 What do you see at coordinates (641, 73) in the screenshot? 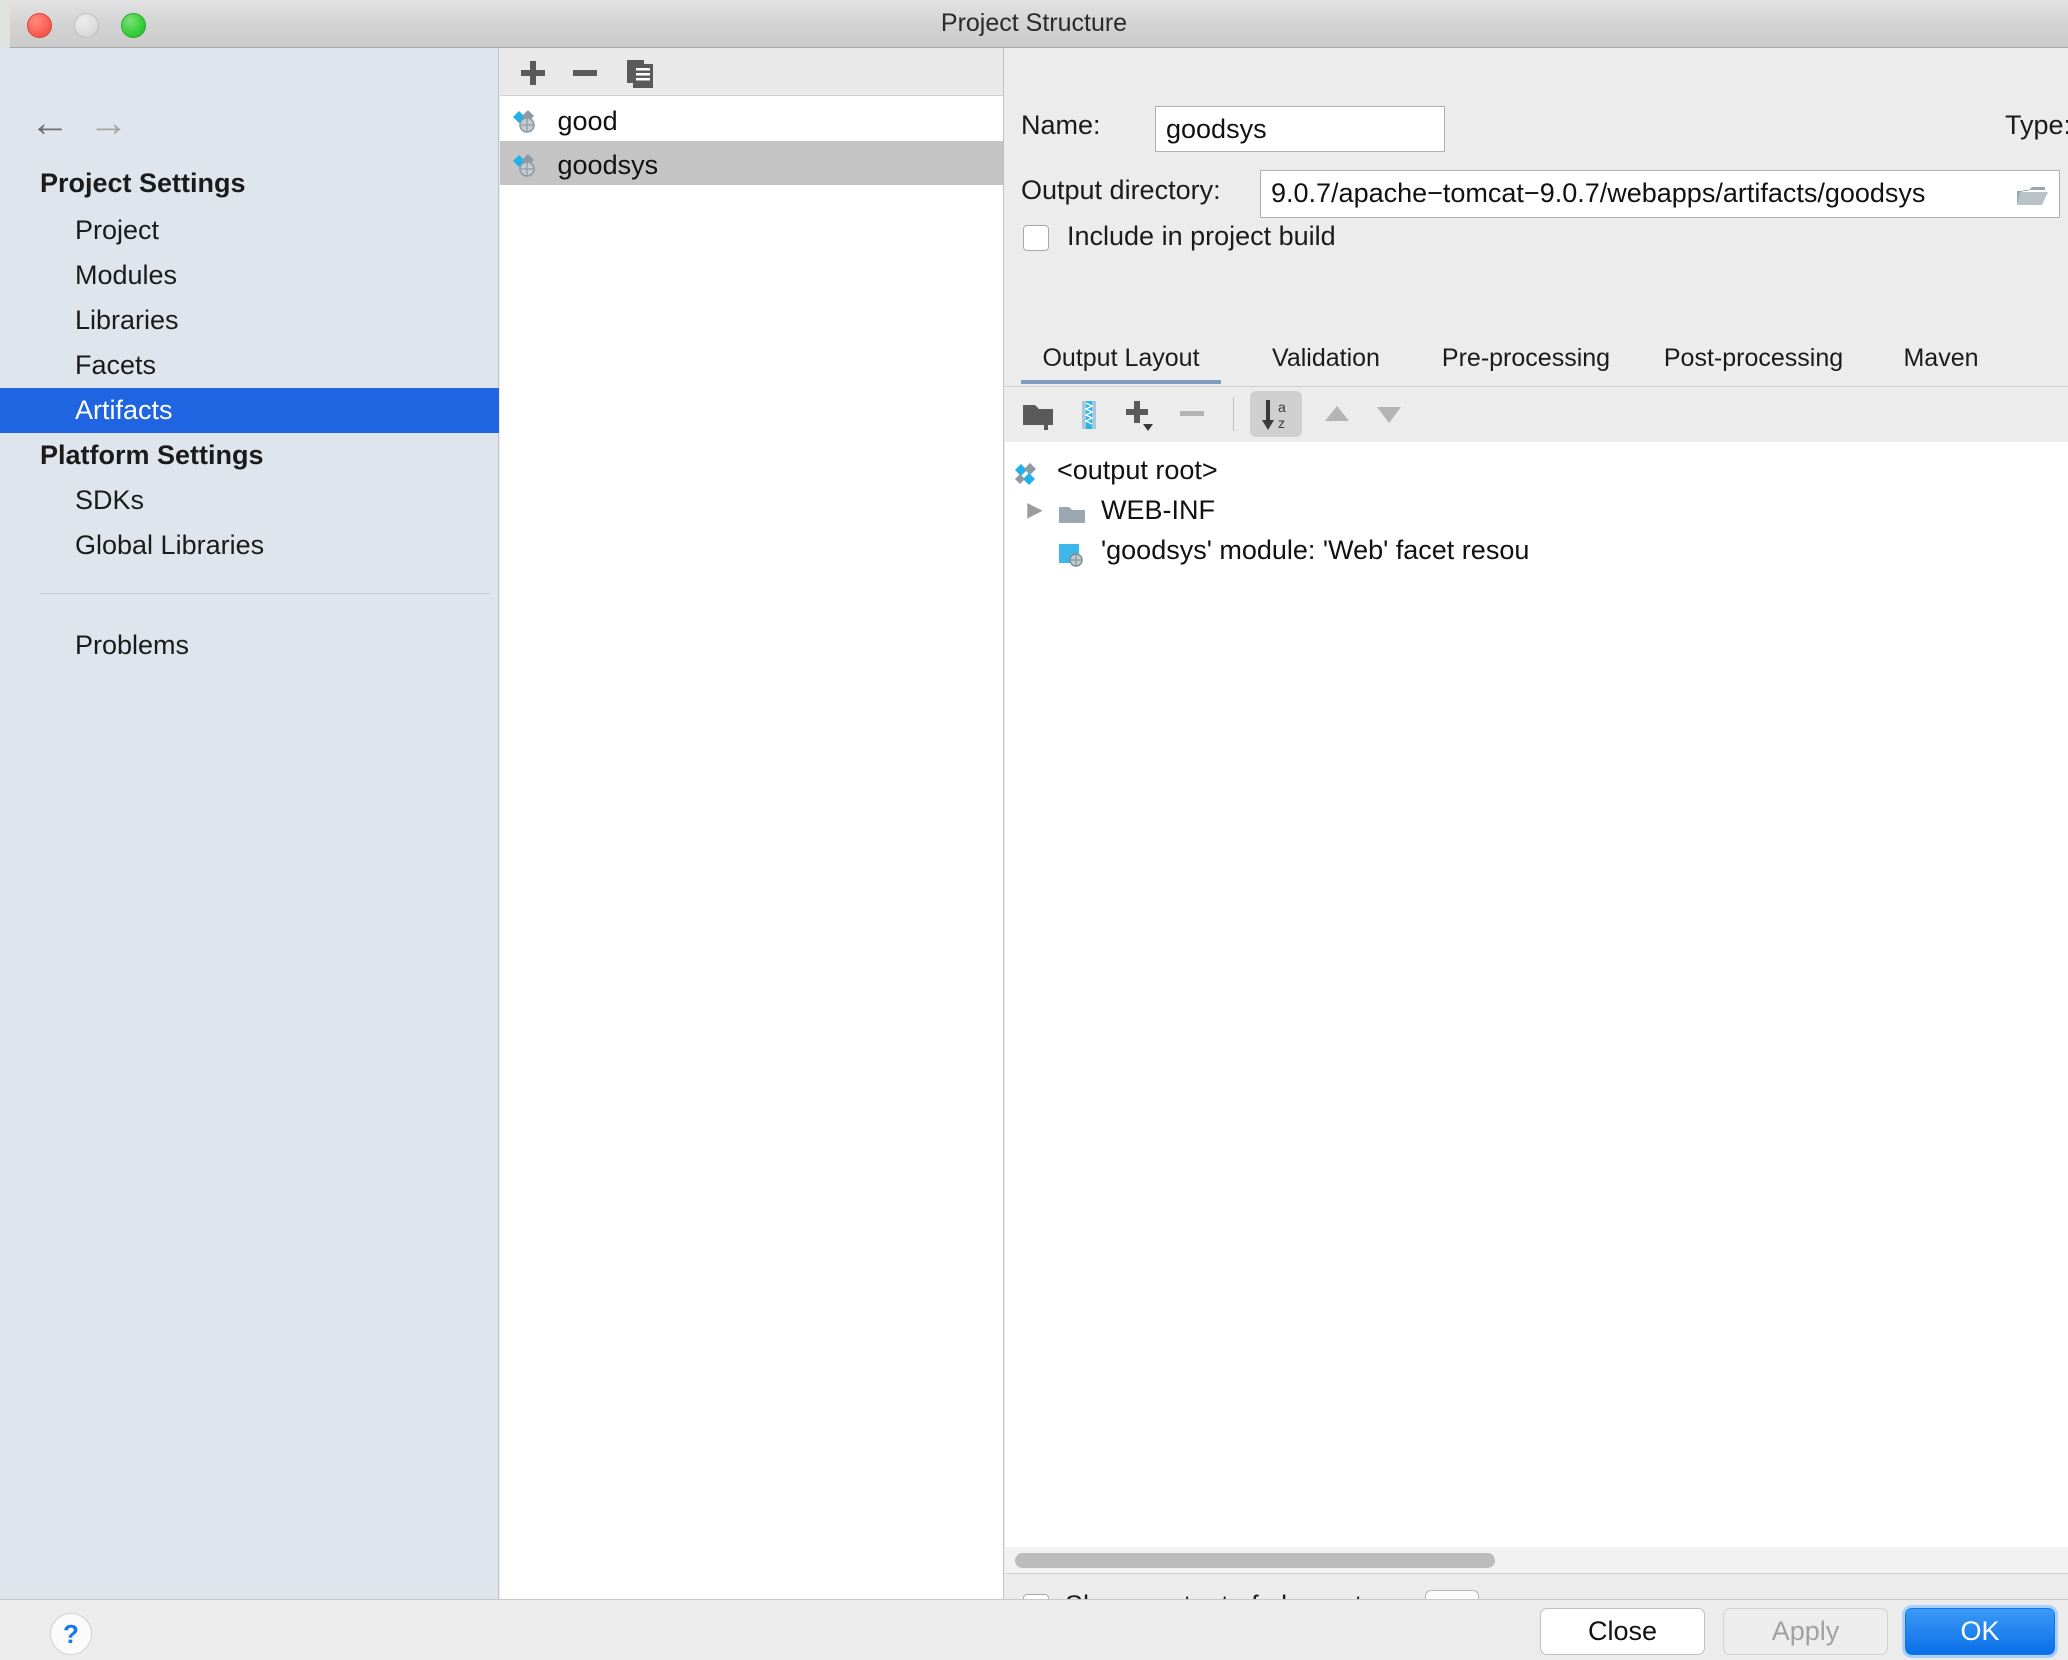
I see `copy-artifact-button` at bounding box center [641, 73].